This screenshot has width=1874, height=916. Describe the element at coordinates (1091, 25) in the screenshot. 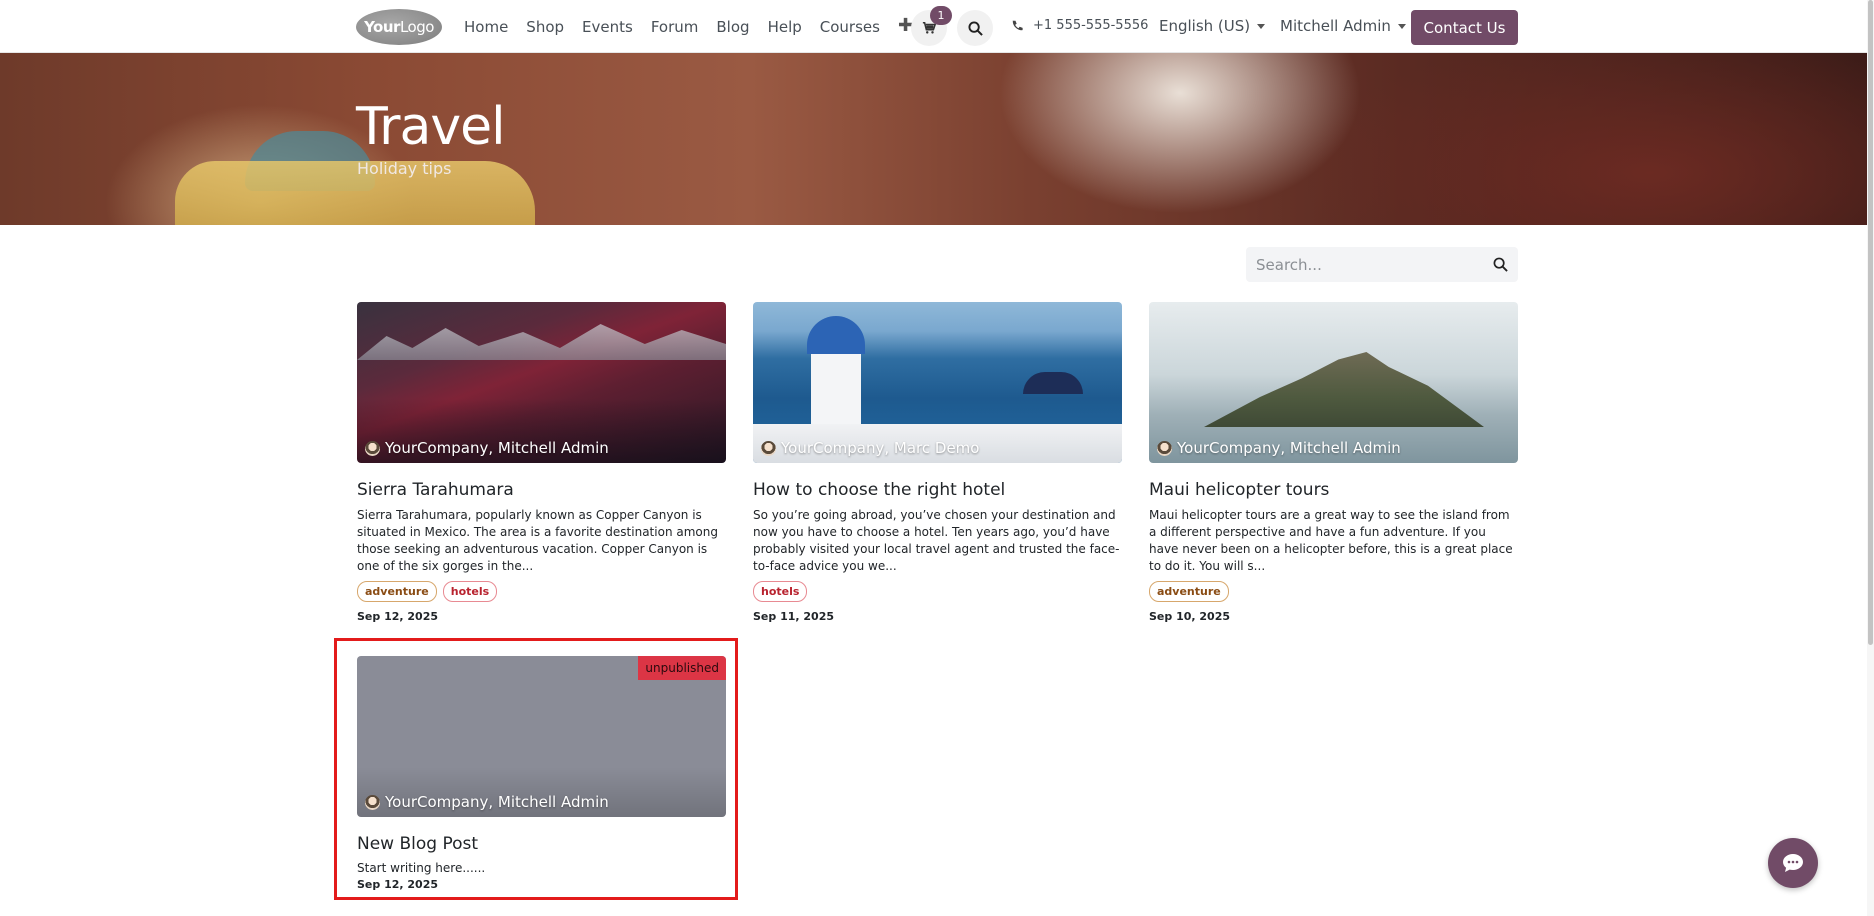

I see `phone-number: +1 555-555-5556` at that location.